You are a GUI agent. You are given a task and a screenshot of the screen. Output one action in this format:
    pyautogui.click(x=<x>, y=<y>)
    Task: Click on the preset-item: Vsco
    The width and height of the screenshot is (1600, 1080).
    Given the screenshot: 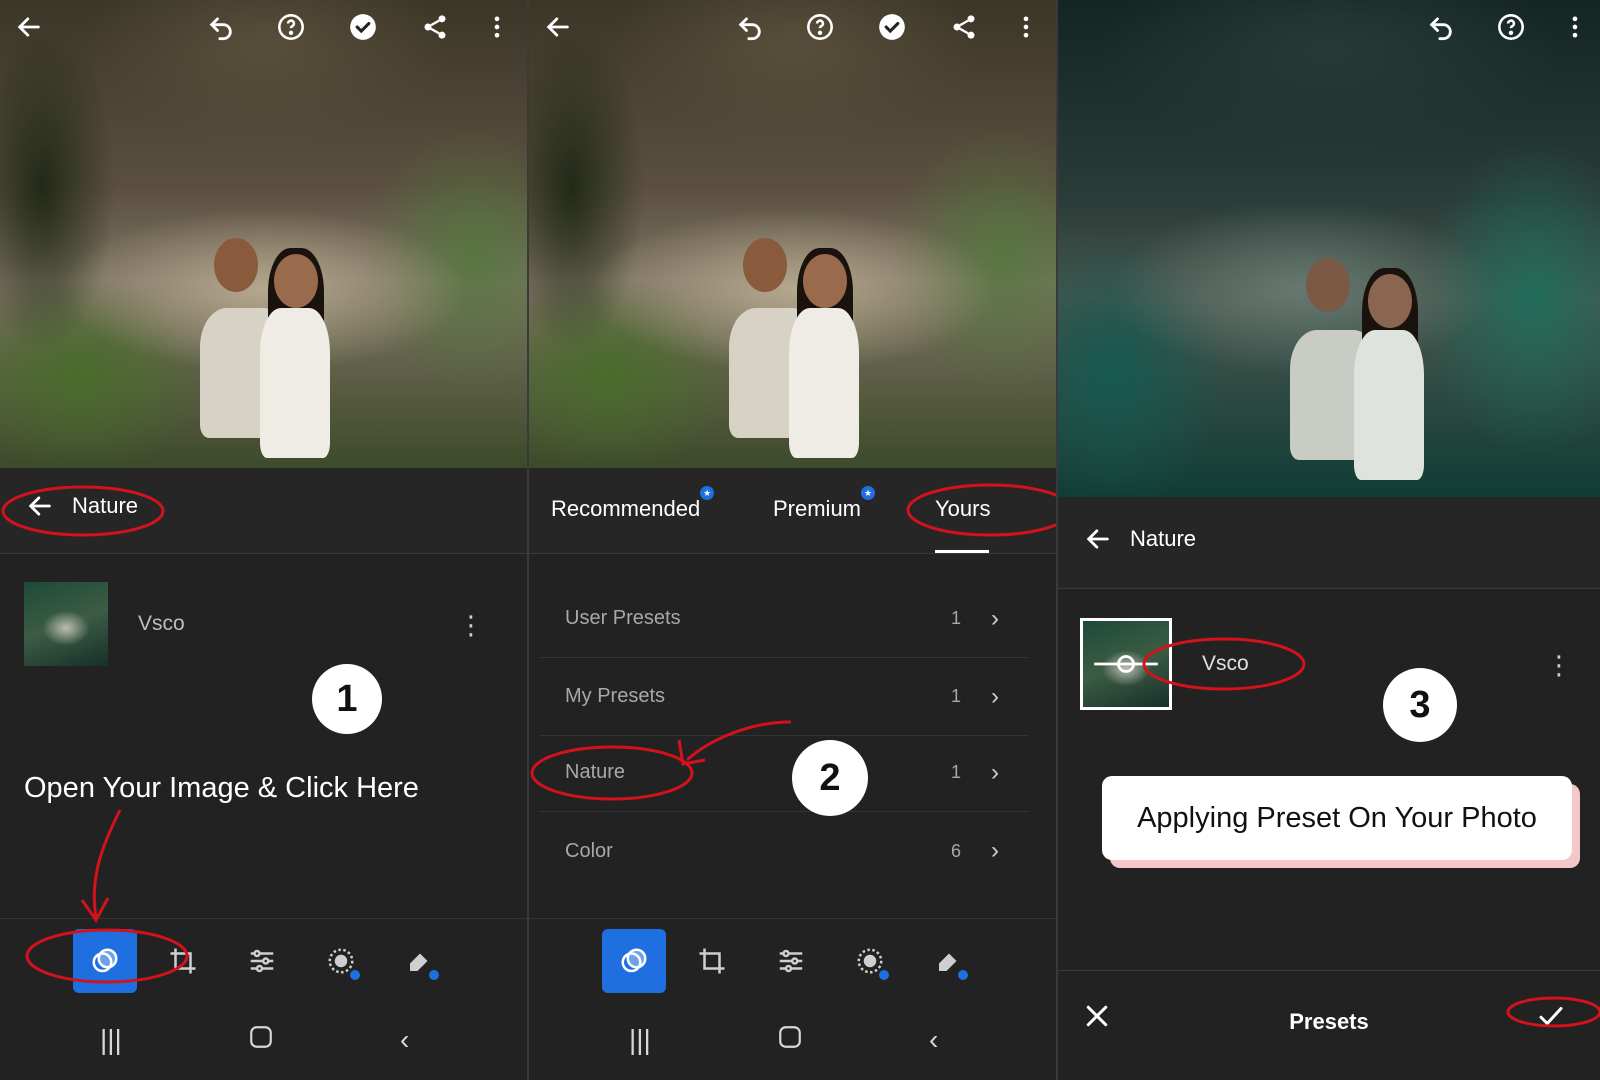 What is the action you would take?
    pyautogui.click(x=104, y=624)
    